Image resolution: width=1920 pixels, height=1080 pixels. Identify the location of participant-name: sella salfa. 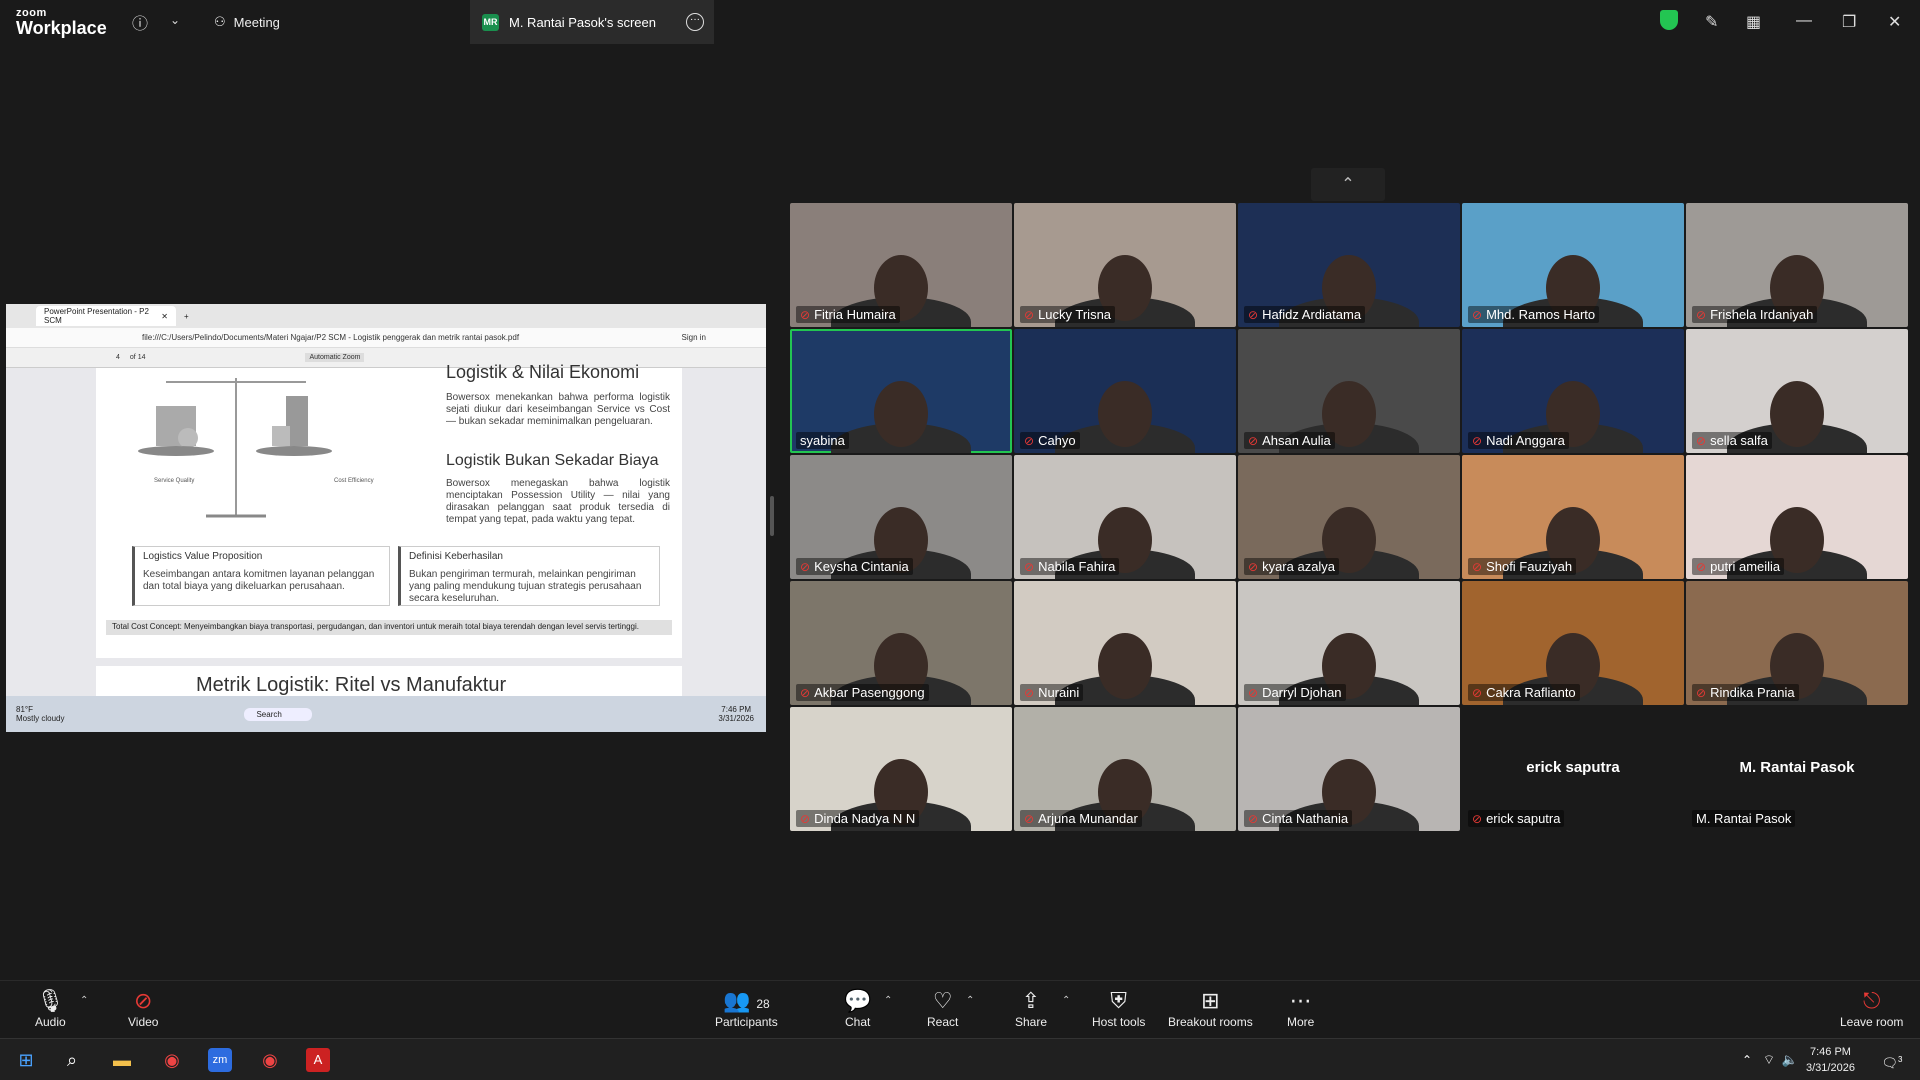
(1739, 440).